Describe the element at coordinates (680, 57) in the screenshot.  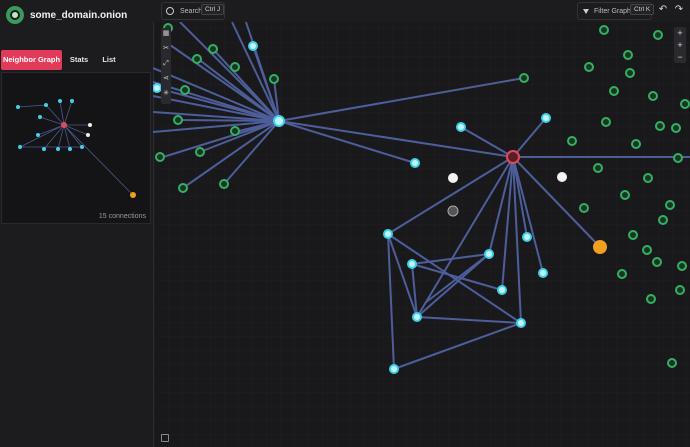
I see `zoom-out-icon: −` at that location.